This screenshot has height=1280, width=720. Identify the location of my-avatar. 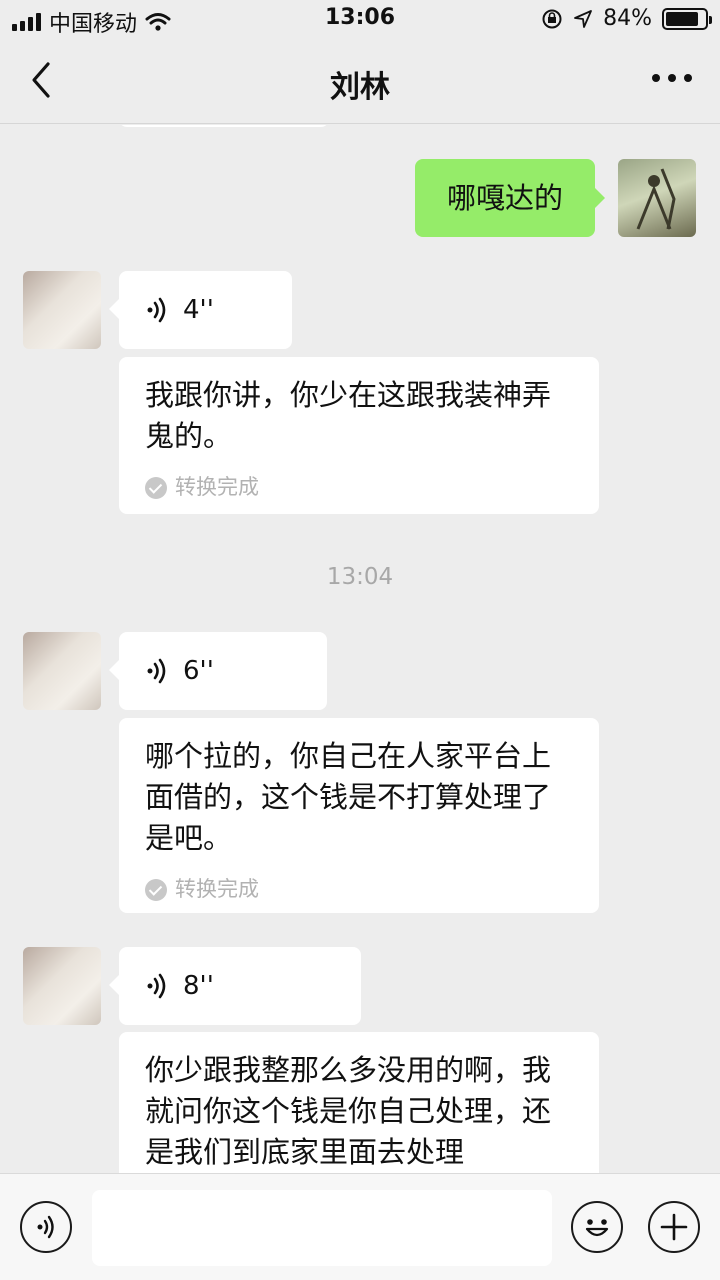
(657, 198).